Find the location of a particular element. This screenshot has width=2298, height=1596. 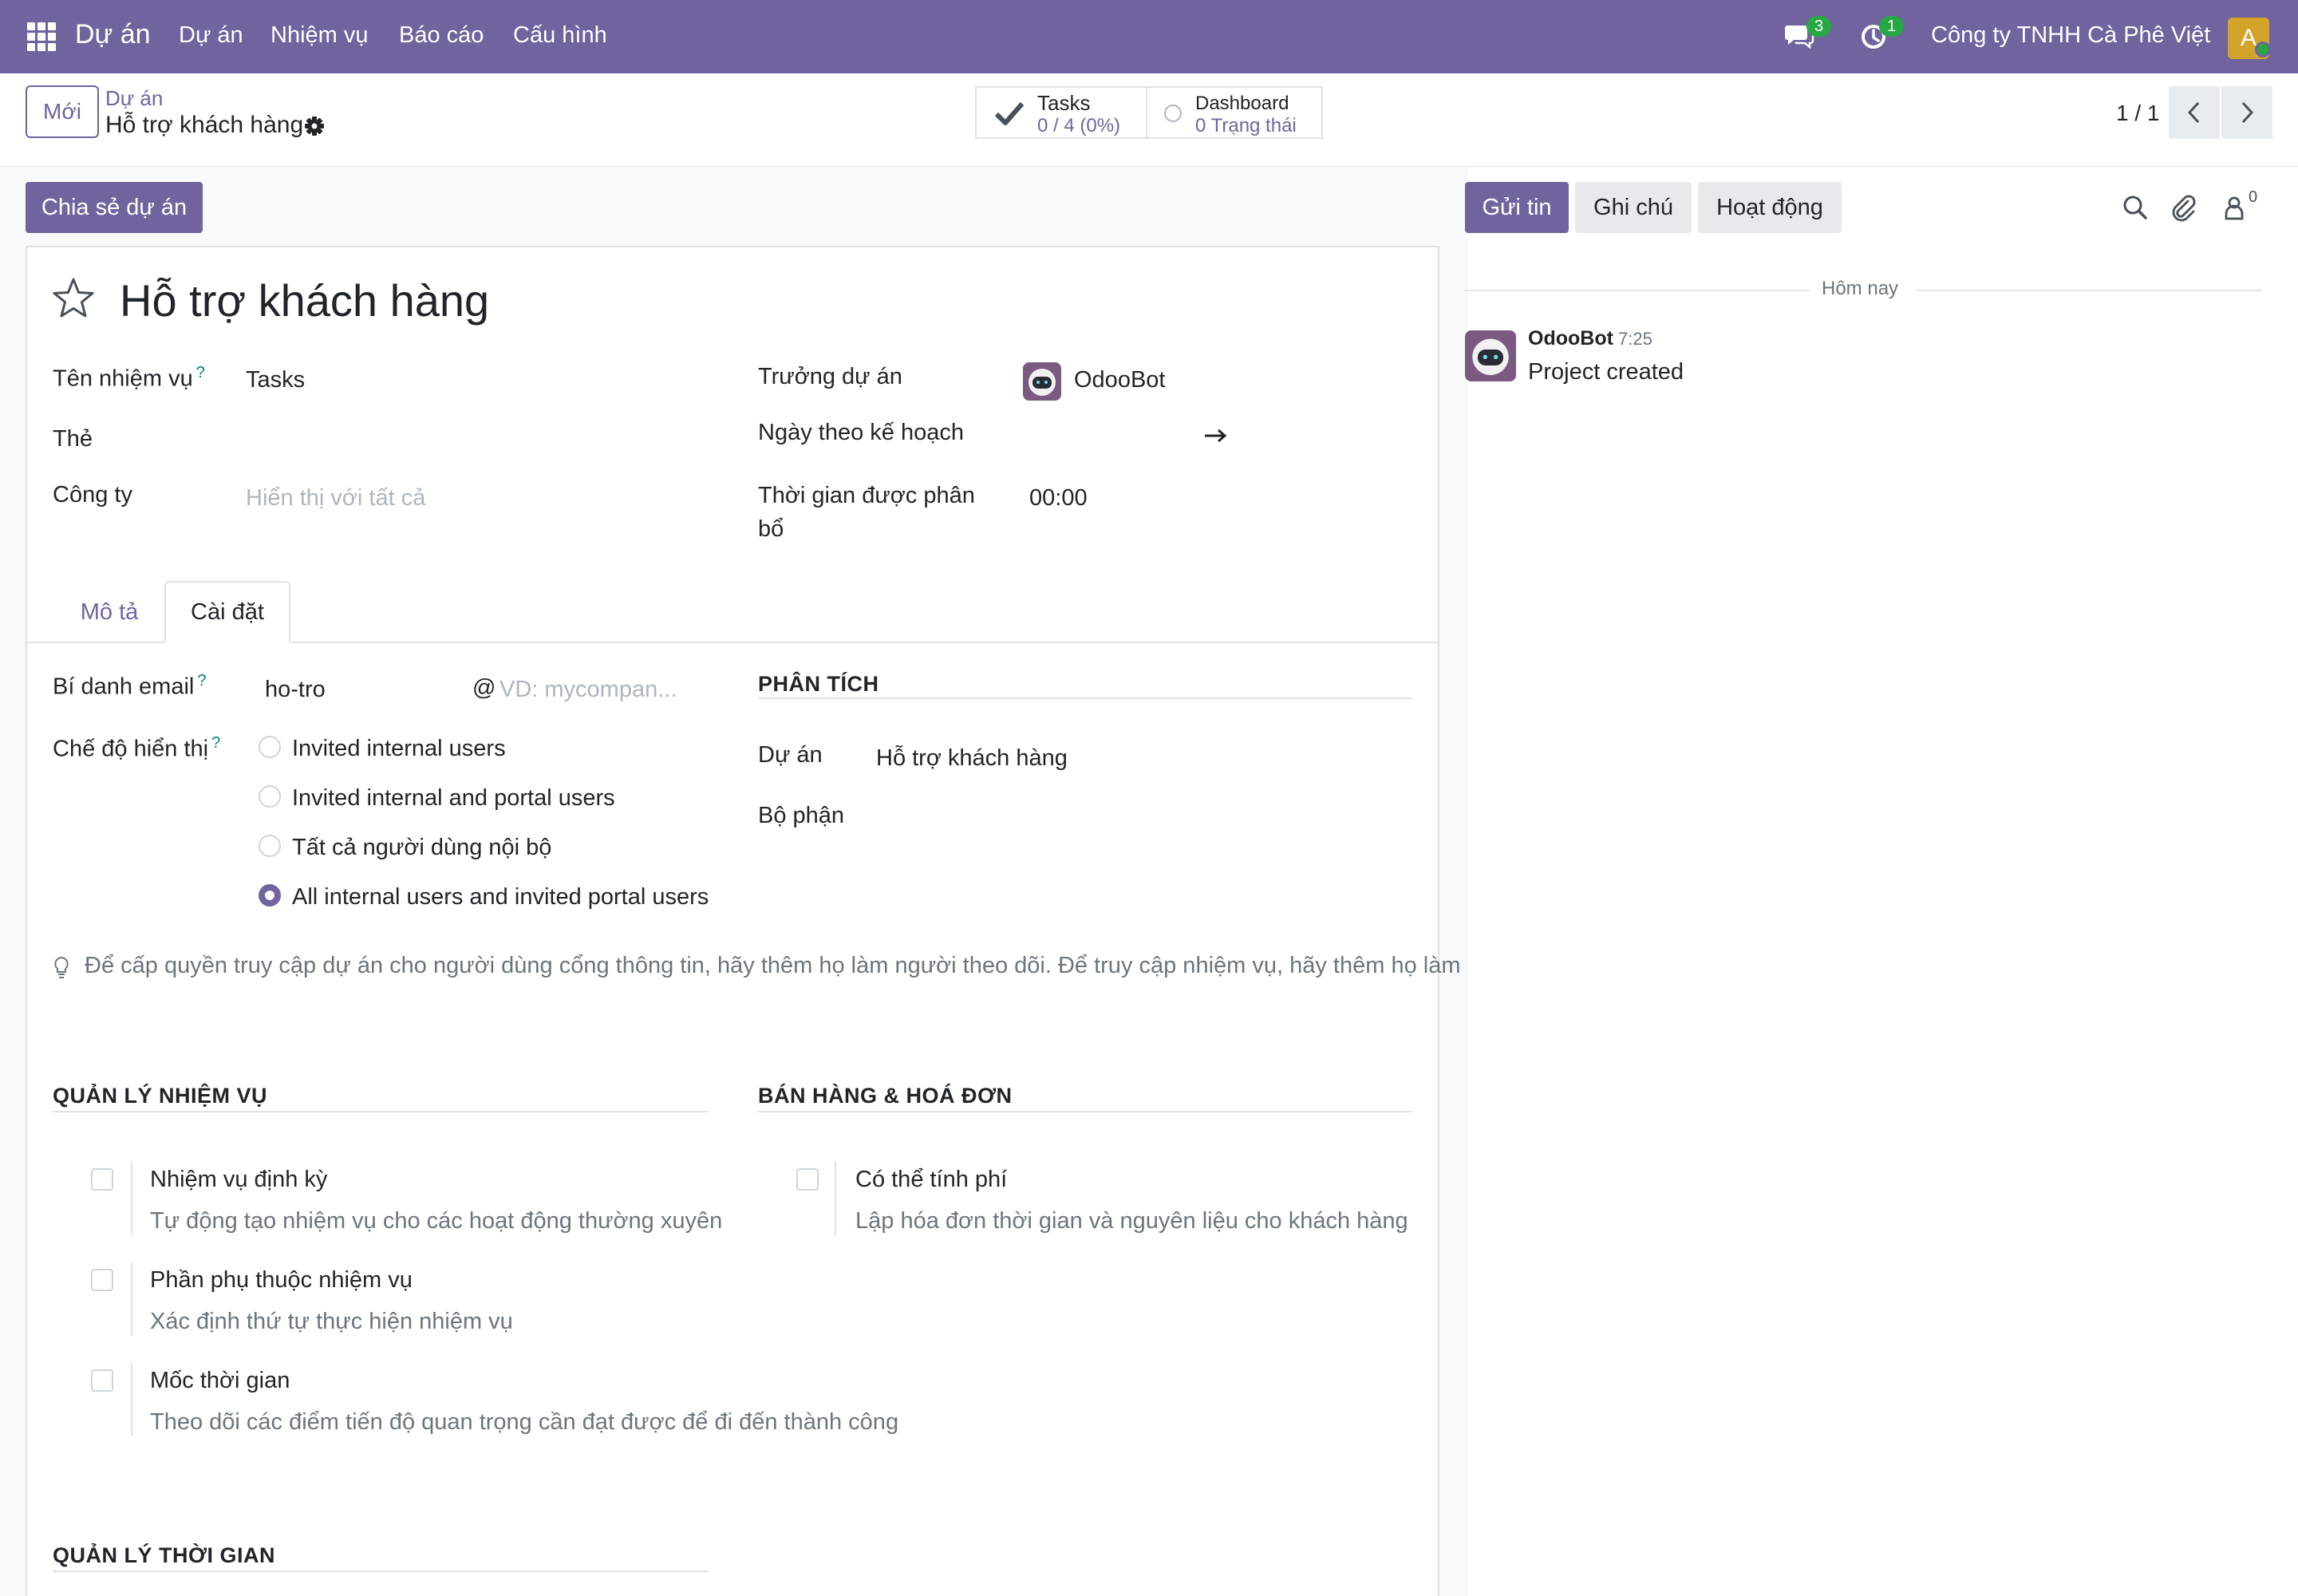

dashboard-stat-value: 0 Trạng thái is located at coordinates (1246, 125).